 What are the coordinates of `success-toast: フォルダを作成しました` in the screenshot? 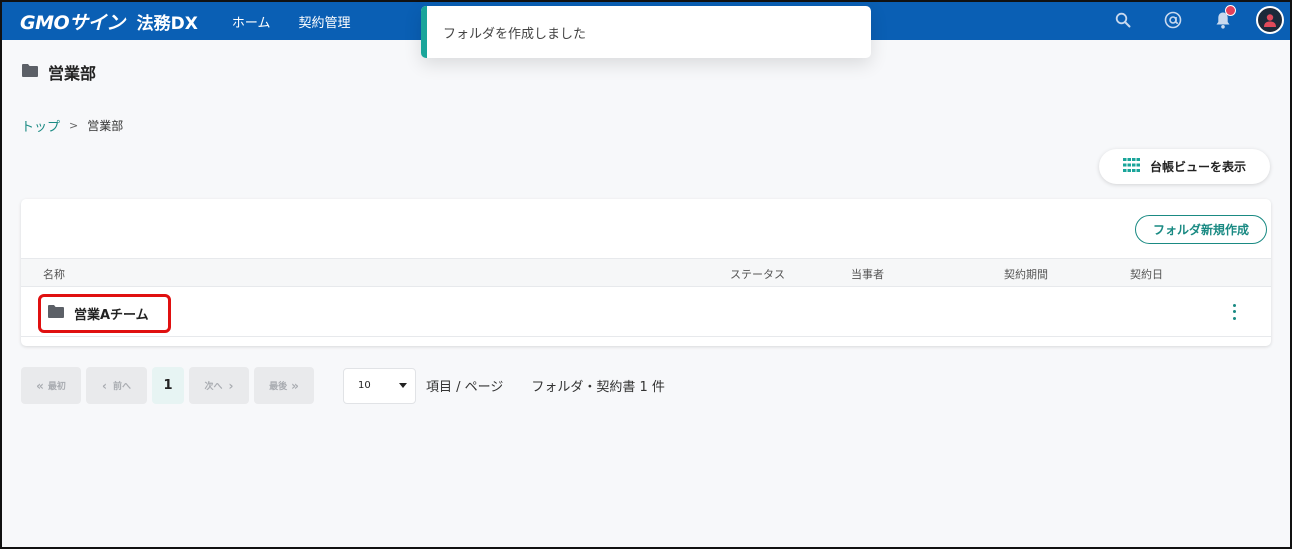 It's located at (646, 32).